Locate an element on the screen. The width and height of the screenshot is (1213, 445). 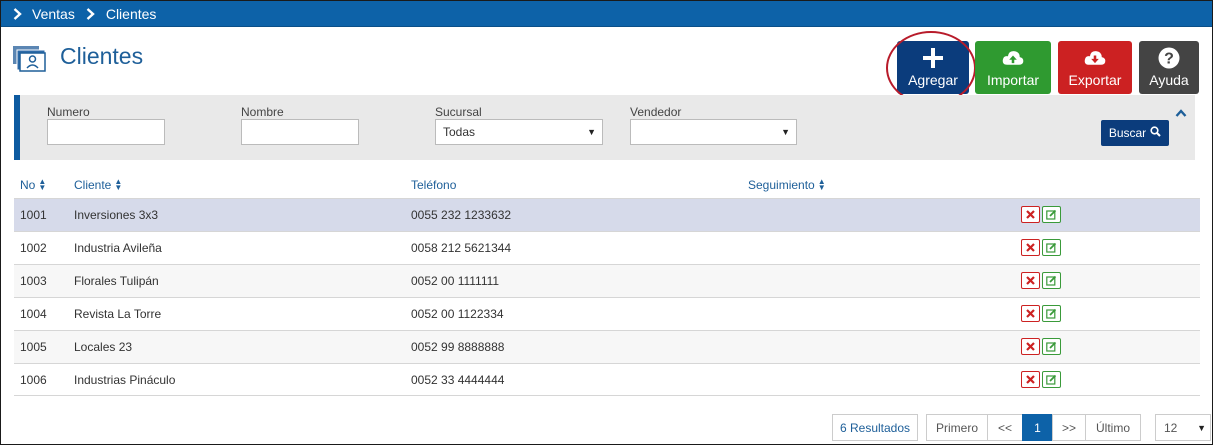
sucursal-label: Sucursal is located at coordinates (458, 112).